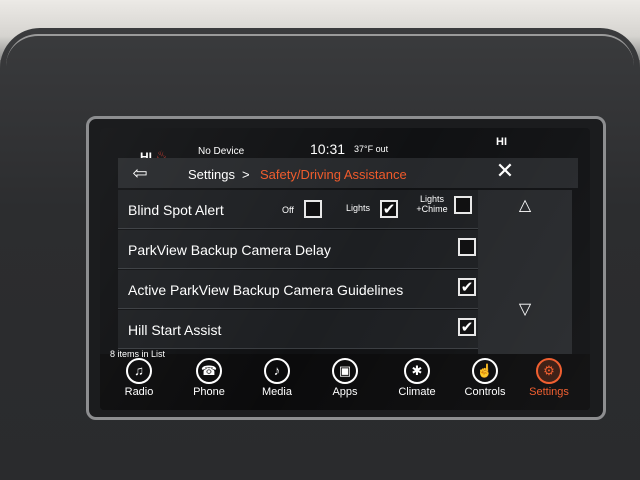  What do you see at coordinates (175, 330) in the screenshot?
I see `setting-label: Hill Start Assist` at bounding box center [175, 330].